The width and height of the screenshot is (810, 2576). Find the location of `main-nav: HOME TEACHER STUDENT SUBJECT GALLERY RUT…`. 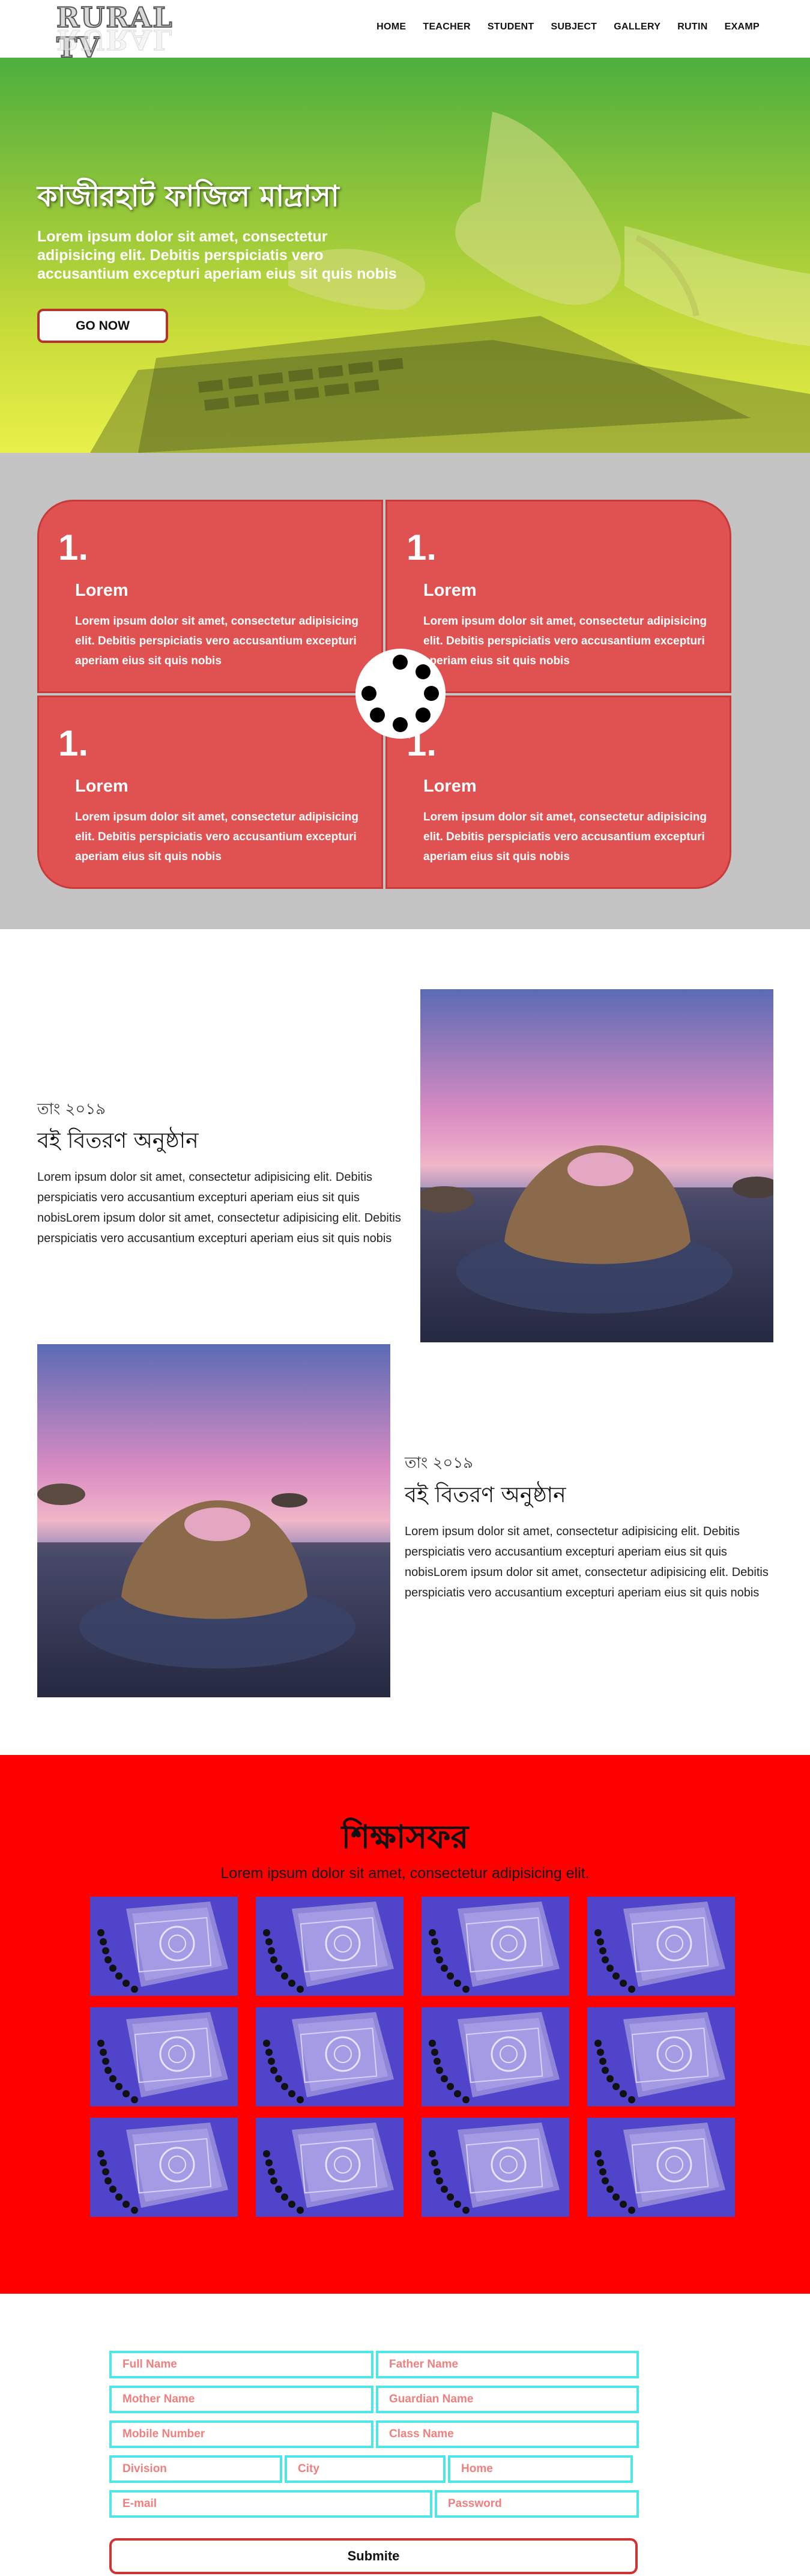

main-nav: HOME TEACHER STUDENT SUBJECT GALLERY RUT… is located at coordinates (568, 27).